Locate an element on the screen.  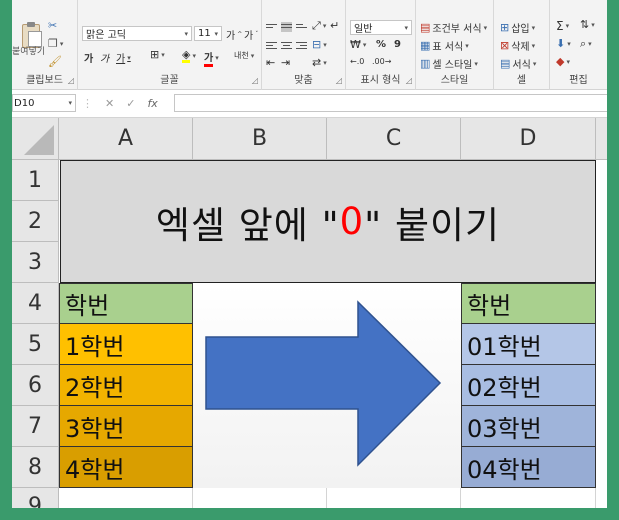
font-name-select: 맑은 고딕 ▾ is located at coordinates (137, 33).